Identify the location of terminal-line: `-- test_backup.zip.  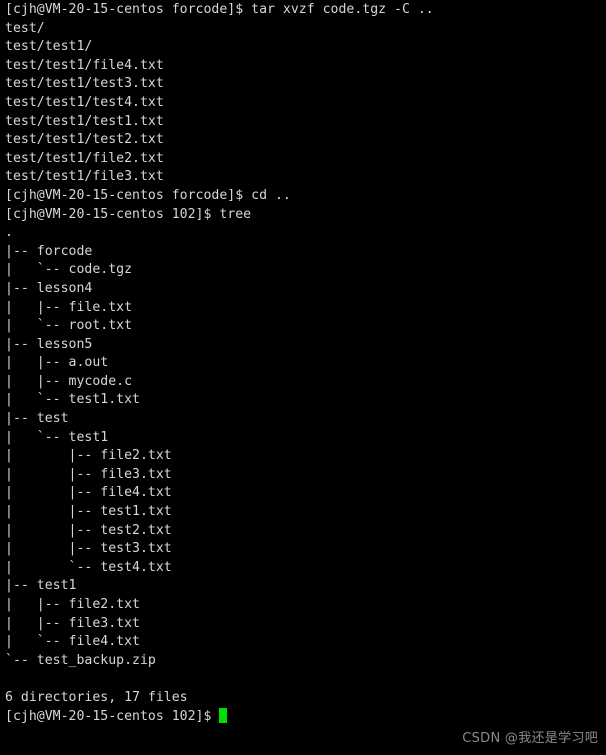
(80, 660).